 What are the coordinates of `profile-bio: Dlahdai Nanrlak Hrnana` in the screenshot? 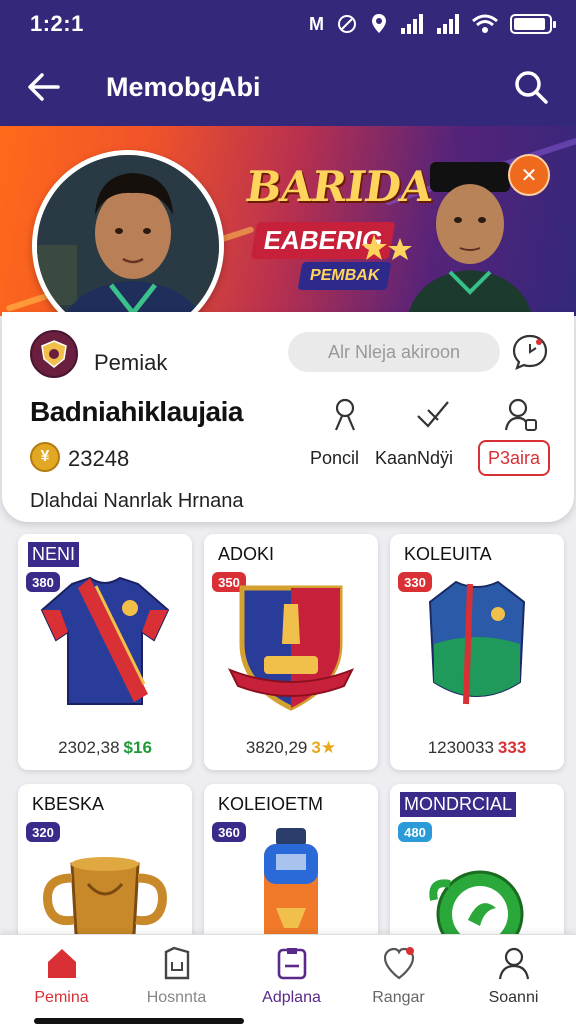 It's located at (137, 501).